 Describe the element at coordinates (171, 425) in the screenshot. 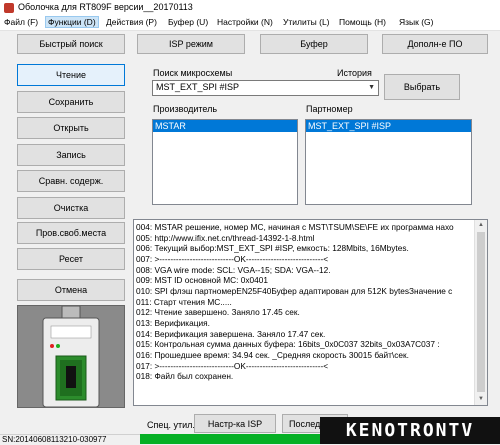

I see `special-utilities-label: Спец. утил.` at that location.